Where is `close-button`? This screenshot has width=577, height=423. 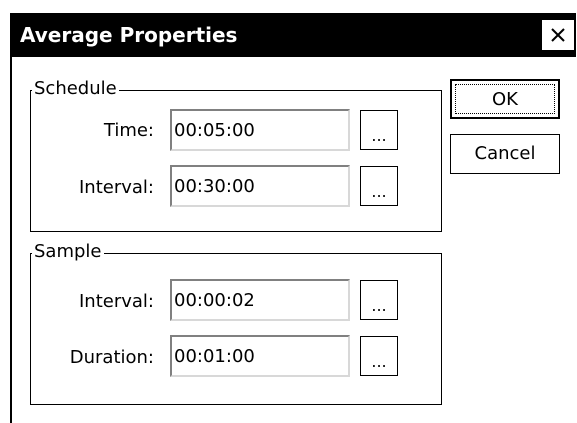
close-button is located at coordinates (558, 35).